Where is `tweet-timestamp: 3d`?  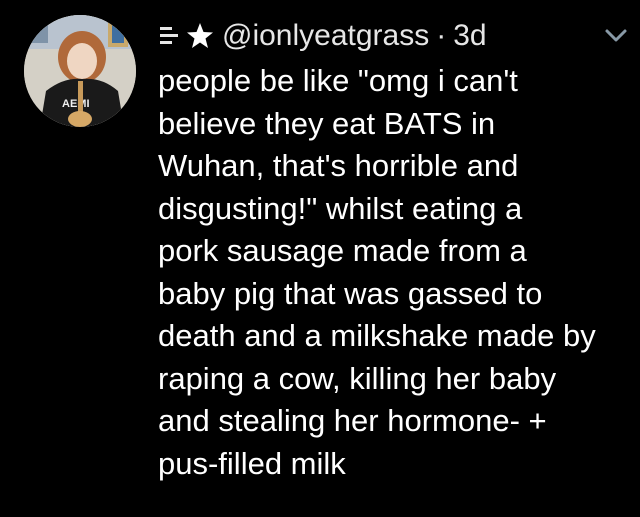 tweet-timestamp: 3d is located at coordinates (469, 36).